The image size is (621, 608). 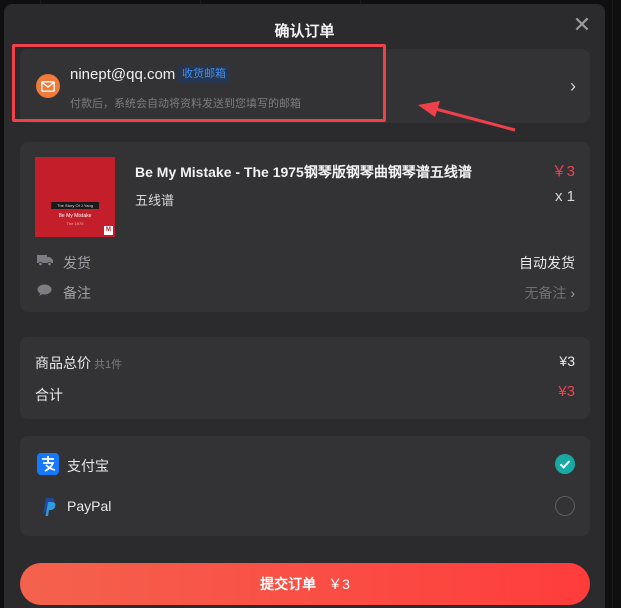 What do you see at coordinates (75, 216) in the screenshot?
I see `cover-title: Be My Mistake` at bounding box center [75, 216].